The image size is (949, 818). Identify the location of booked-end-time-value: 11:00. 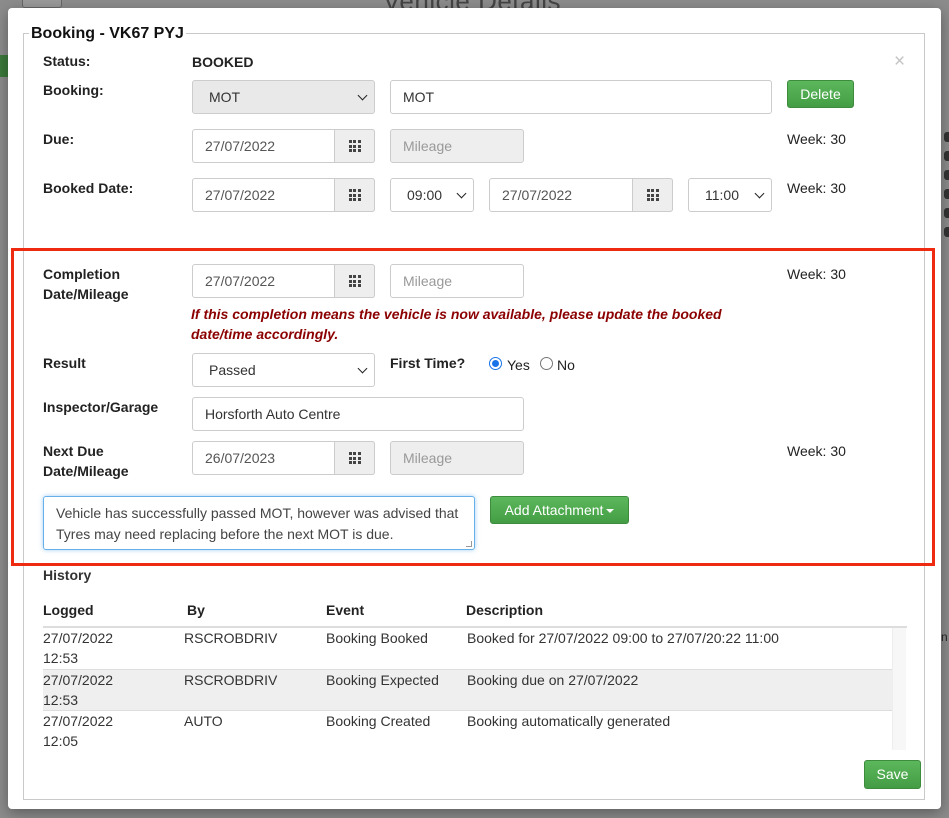
(722, 195).